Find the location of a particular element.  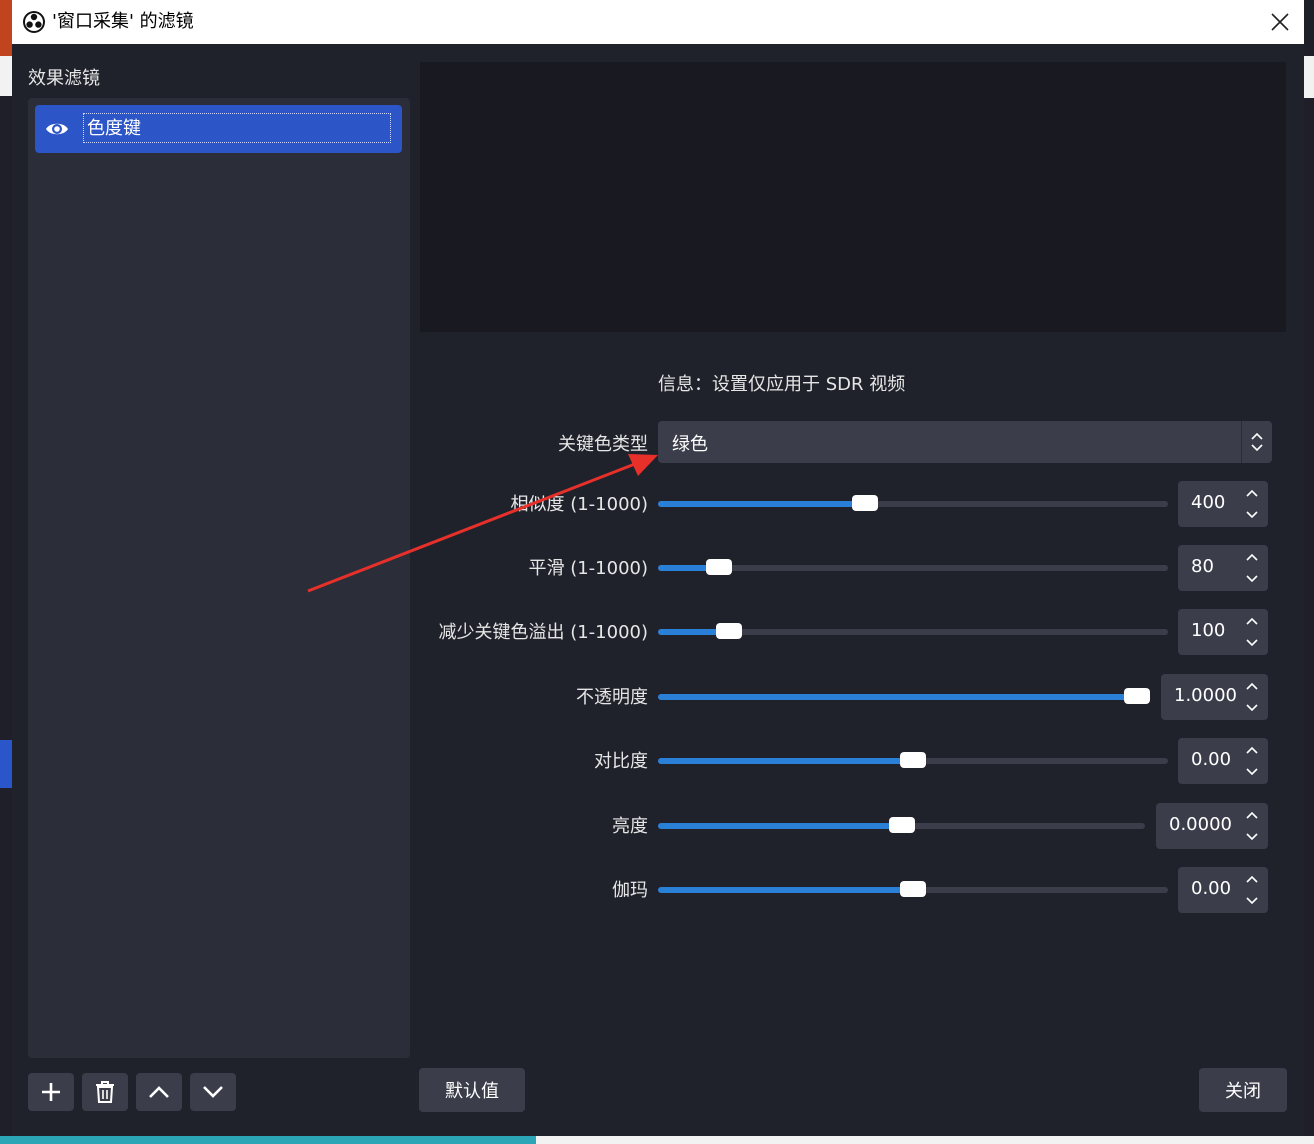

spill-reduction-spinbox: 100 is located at coordinates (1223, 632).